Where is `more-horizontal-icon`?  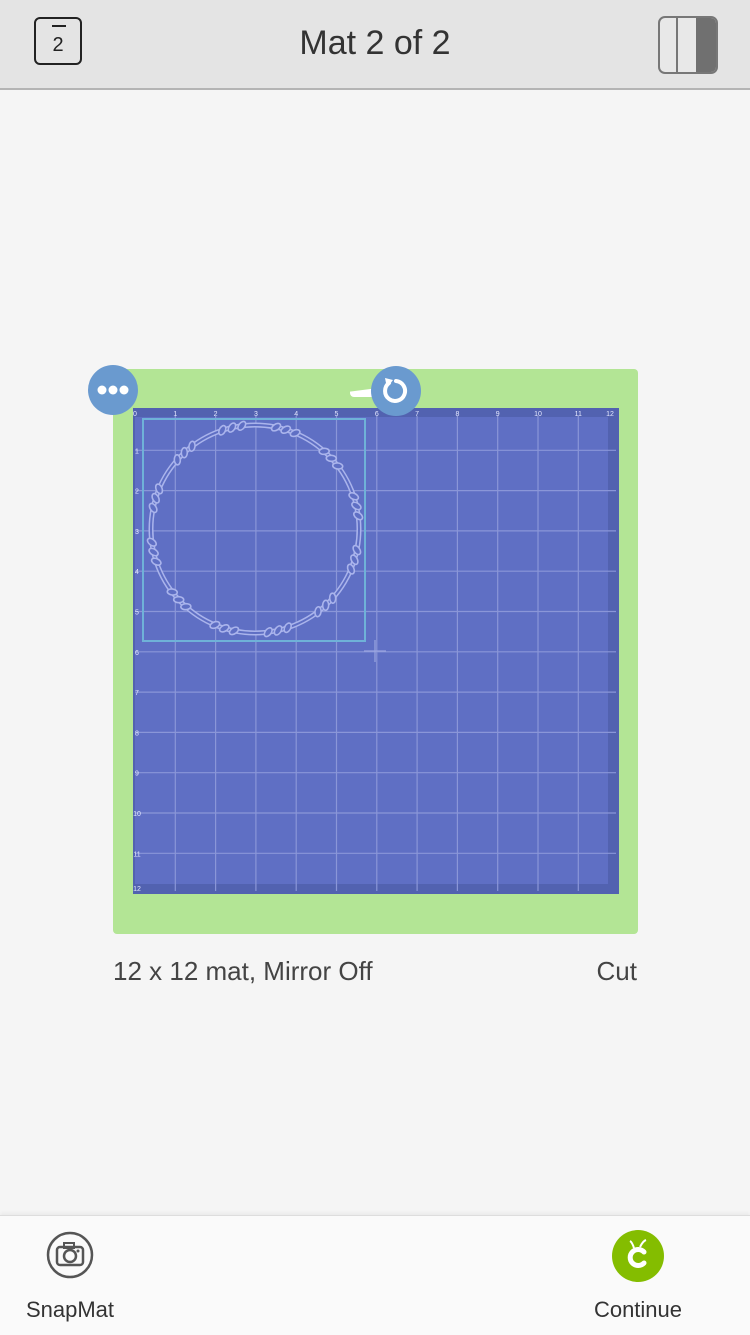 more-horizontal-icon is located at coordinates (113, 390).